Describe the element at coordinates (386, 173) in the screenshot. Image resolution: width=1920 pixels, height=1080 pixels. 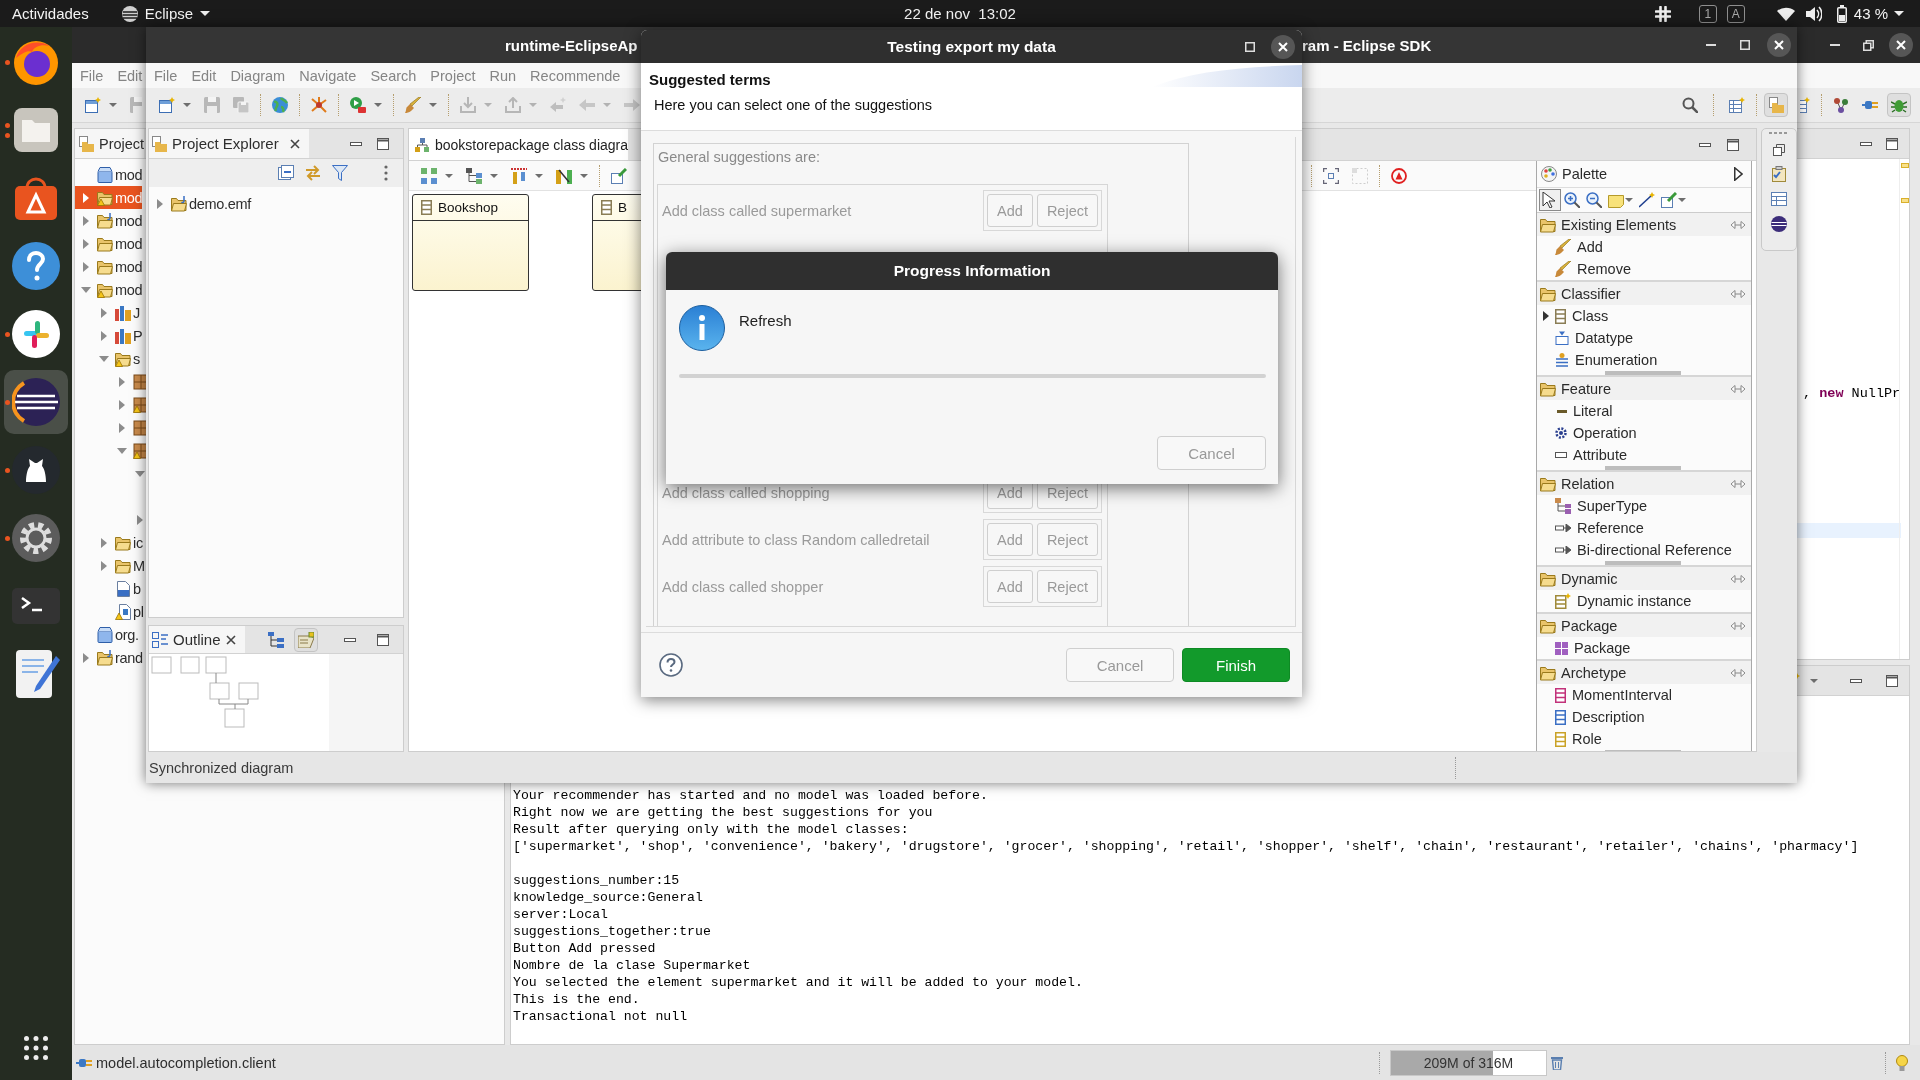
I see `vertical-dots-icon` at that location.